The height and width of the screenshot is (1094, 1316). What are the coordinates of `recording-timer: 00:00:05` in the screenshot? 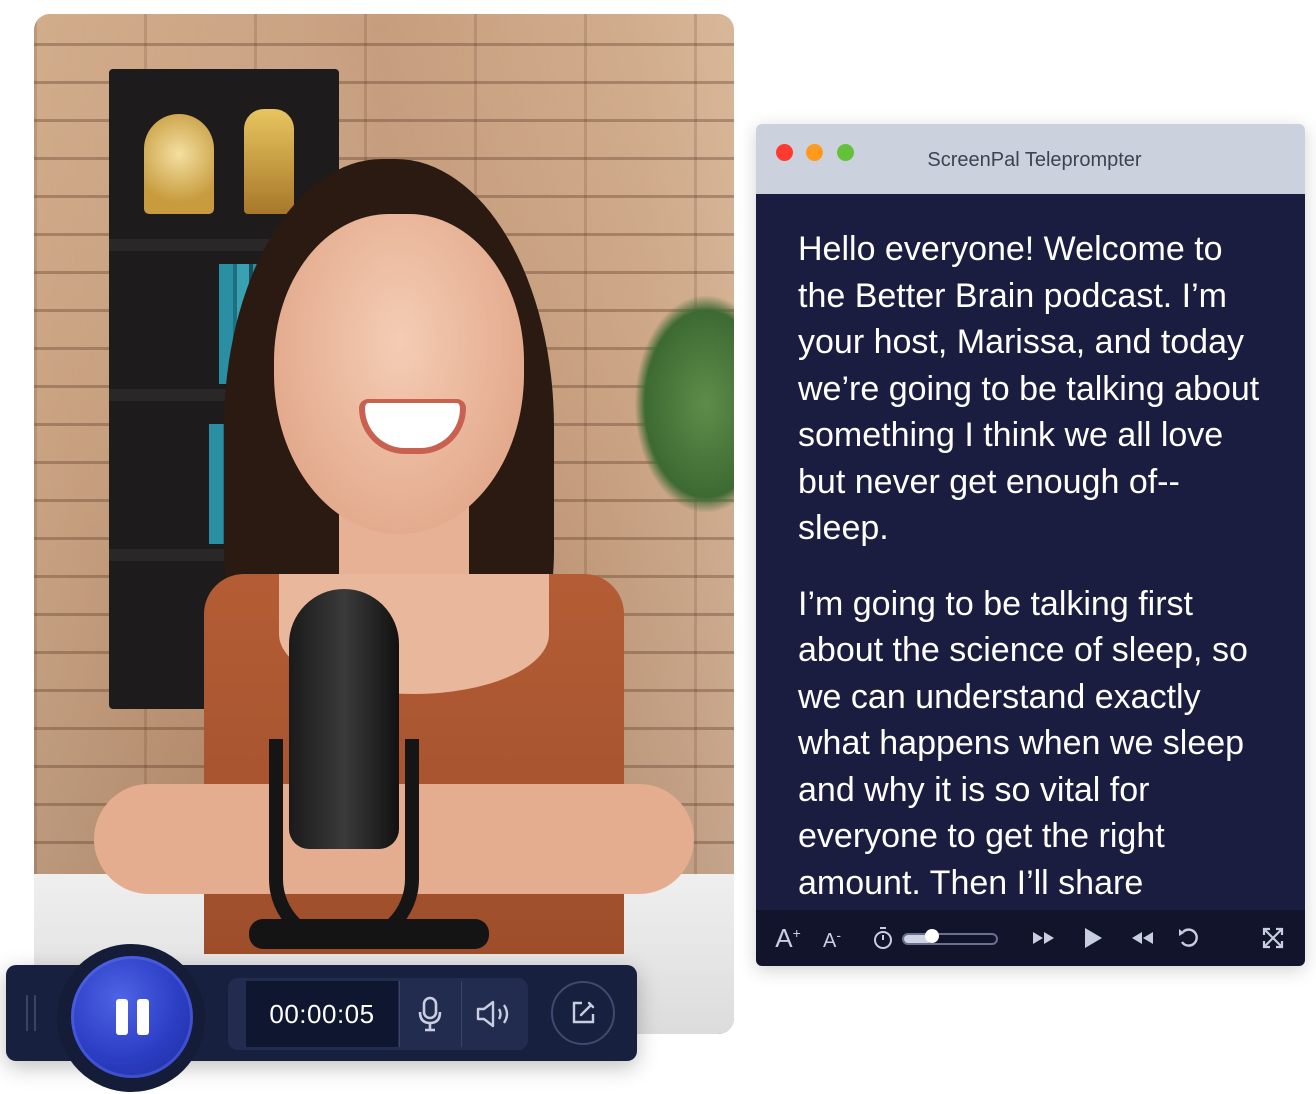 It's located at (322, 1014).